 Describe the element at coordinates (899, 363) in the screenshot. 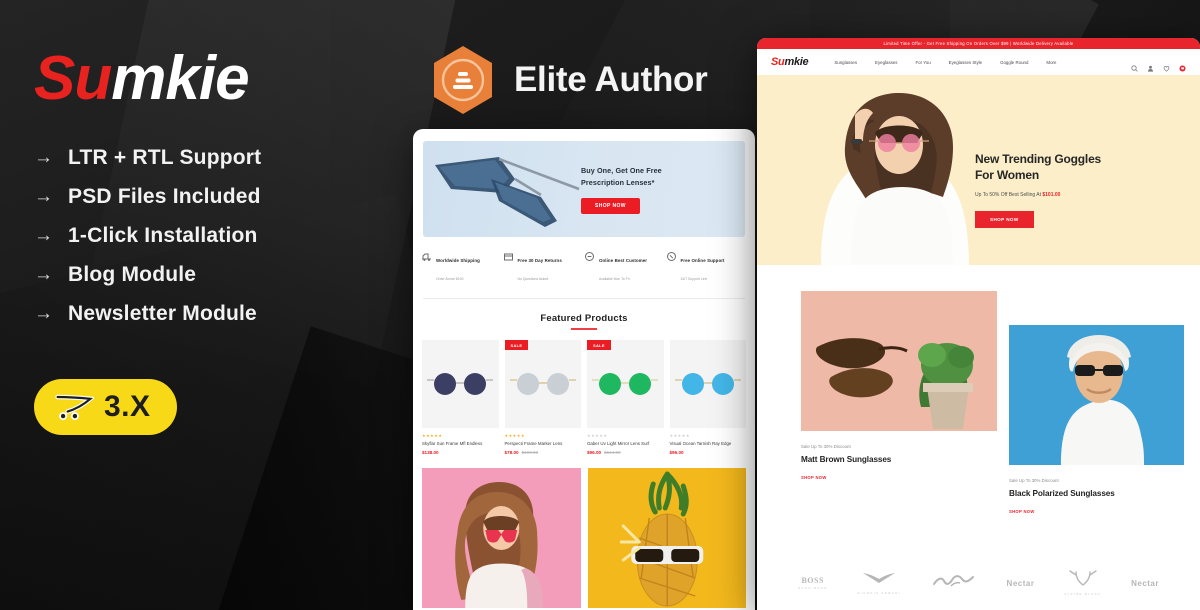

I see `matt-brown-image` at that location.